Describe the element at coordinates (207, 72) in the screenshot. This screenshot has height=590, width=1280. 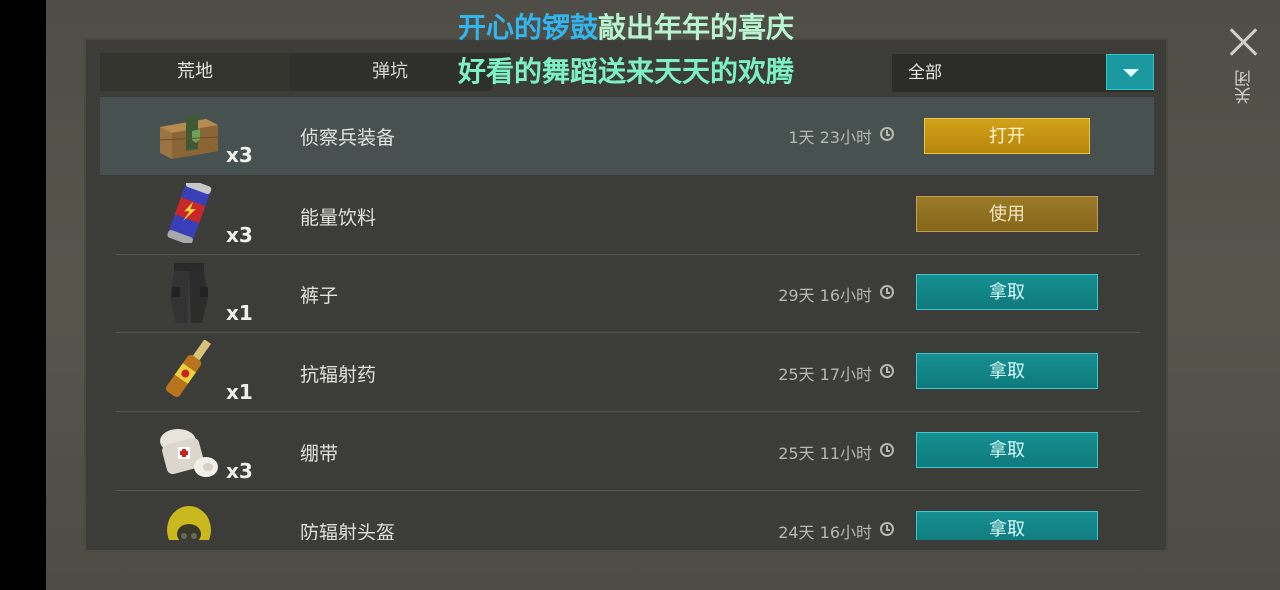
I see `tab-wasteland: 荒地` at that location.